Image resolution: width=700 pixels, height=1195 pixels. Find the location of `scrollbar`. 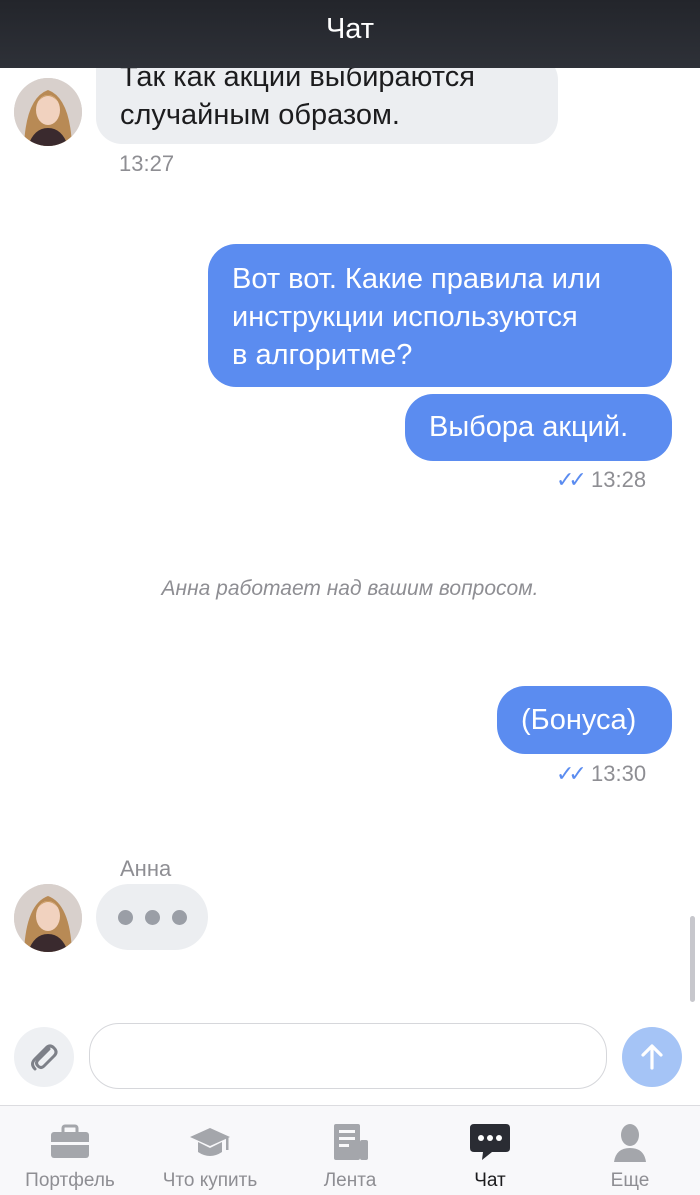

scrollbar is located at coordinates (692, 959).